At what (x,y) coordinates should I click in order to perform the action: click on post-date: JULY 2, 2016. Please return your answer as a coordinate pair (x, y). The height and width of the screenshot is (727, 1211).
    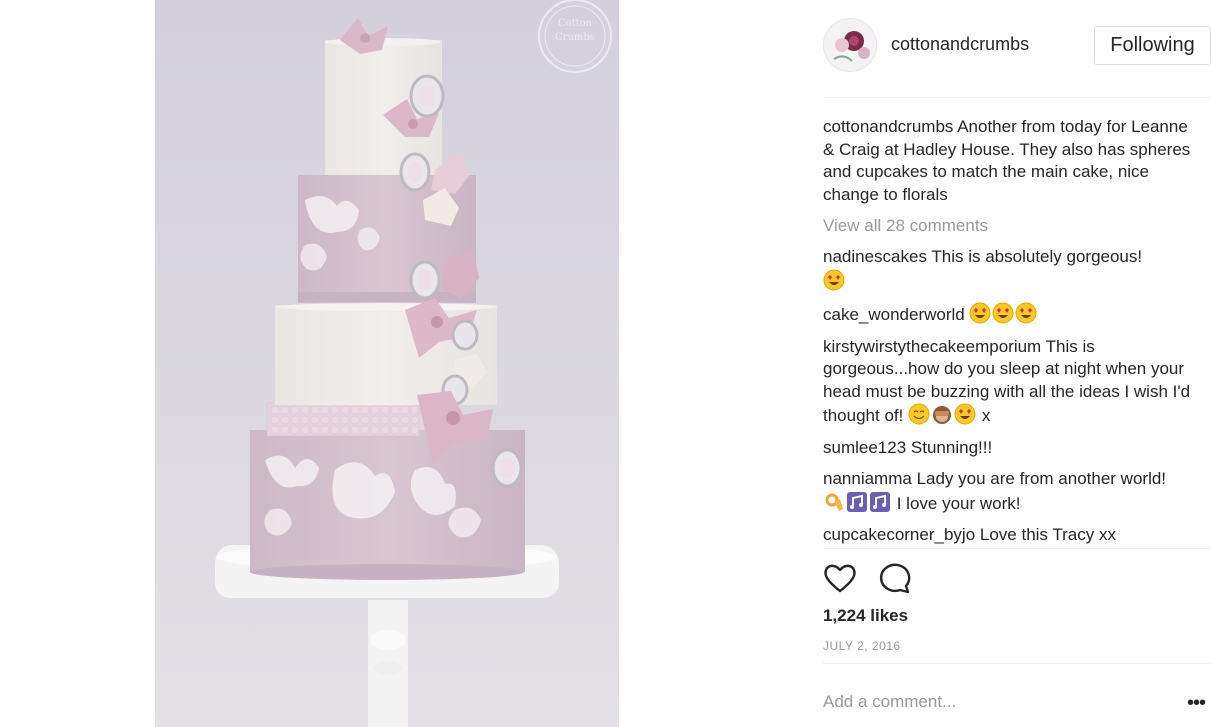
    Looking at the image, I should click on (862, 646).